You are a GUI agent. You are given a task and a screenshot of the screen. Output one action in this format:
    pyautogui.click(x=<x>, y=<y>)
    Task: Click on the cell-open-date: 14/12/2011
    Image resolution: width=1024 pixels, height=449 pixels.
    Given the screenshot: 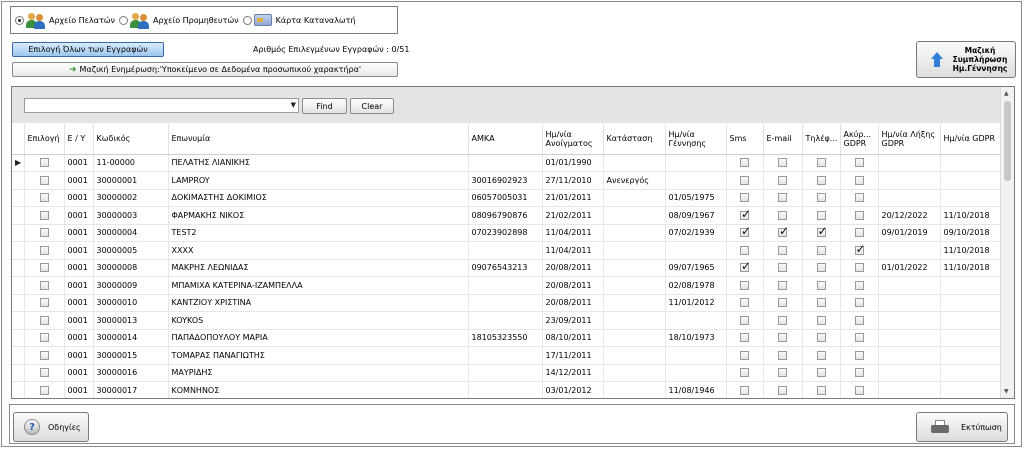 What is the action you would take?
    pyautogui.click(x=573, y=373)
    